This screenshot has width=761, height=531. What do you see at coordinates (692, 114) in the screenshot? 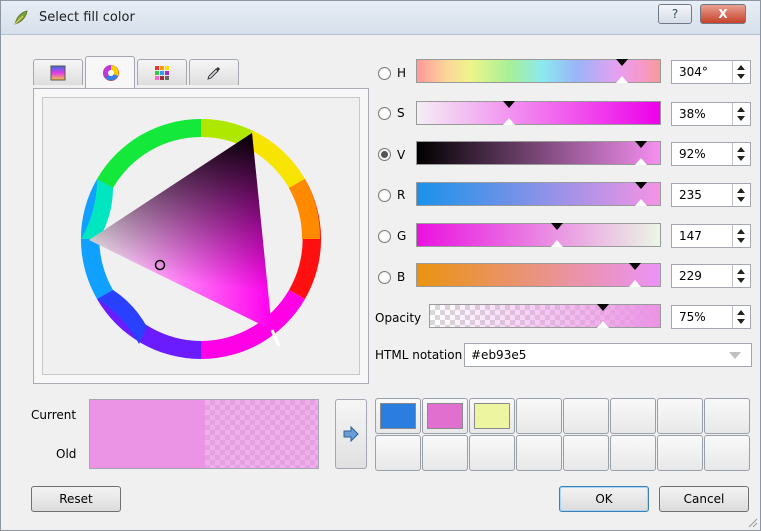
I see `saturation-value: 38%` at bounding box center [692, 114].